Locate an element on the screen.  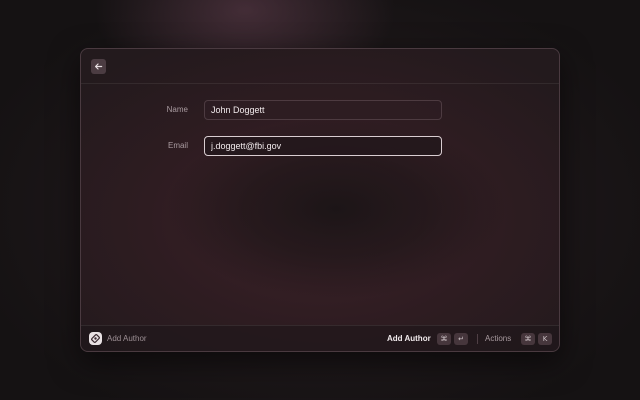
action-bar: Add Author Add Author ⌘ ↵ Actions ⌘ K is located at coordinates (320, 338).